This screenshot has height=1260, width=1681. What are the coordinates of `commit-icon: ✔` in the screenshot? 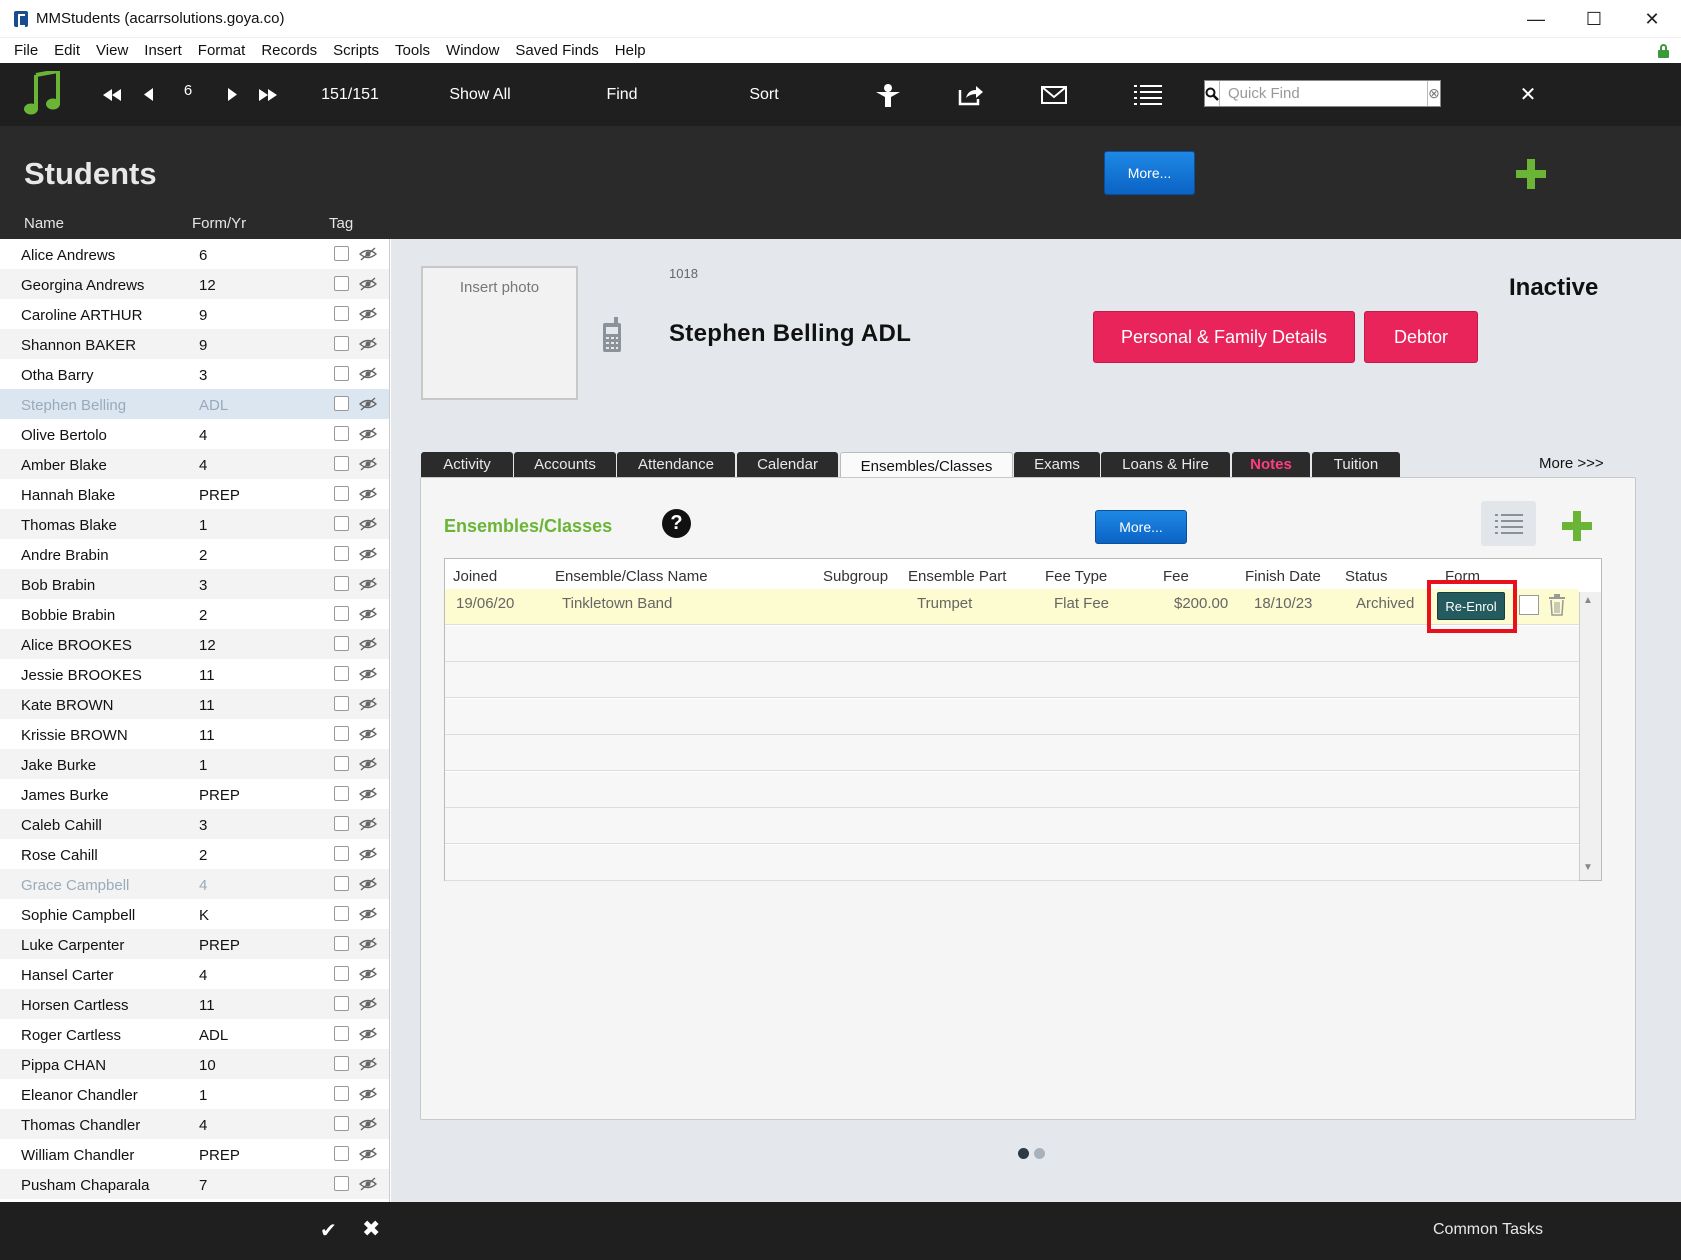 It's located at (328, 1230).